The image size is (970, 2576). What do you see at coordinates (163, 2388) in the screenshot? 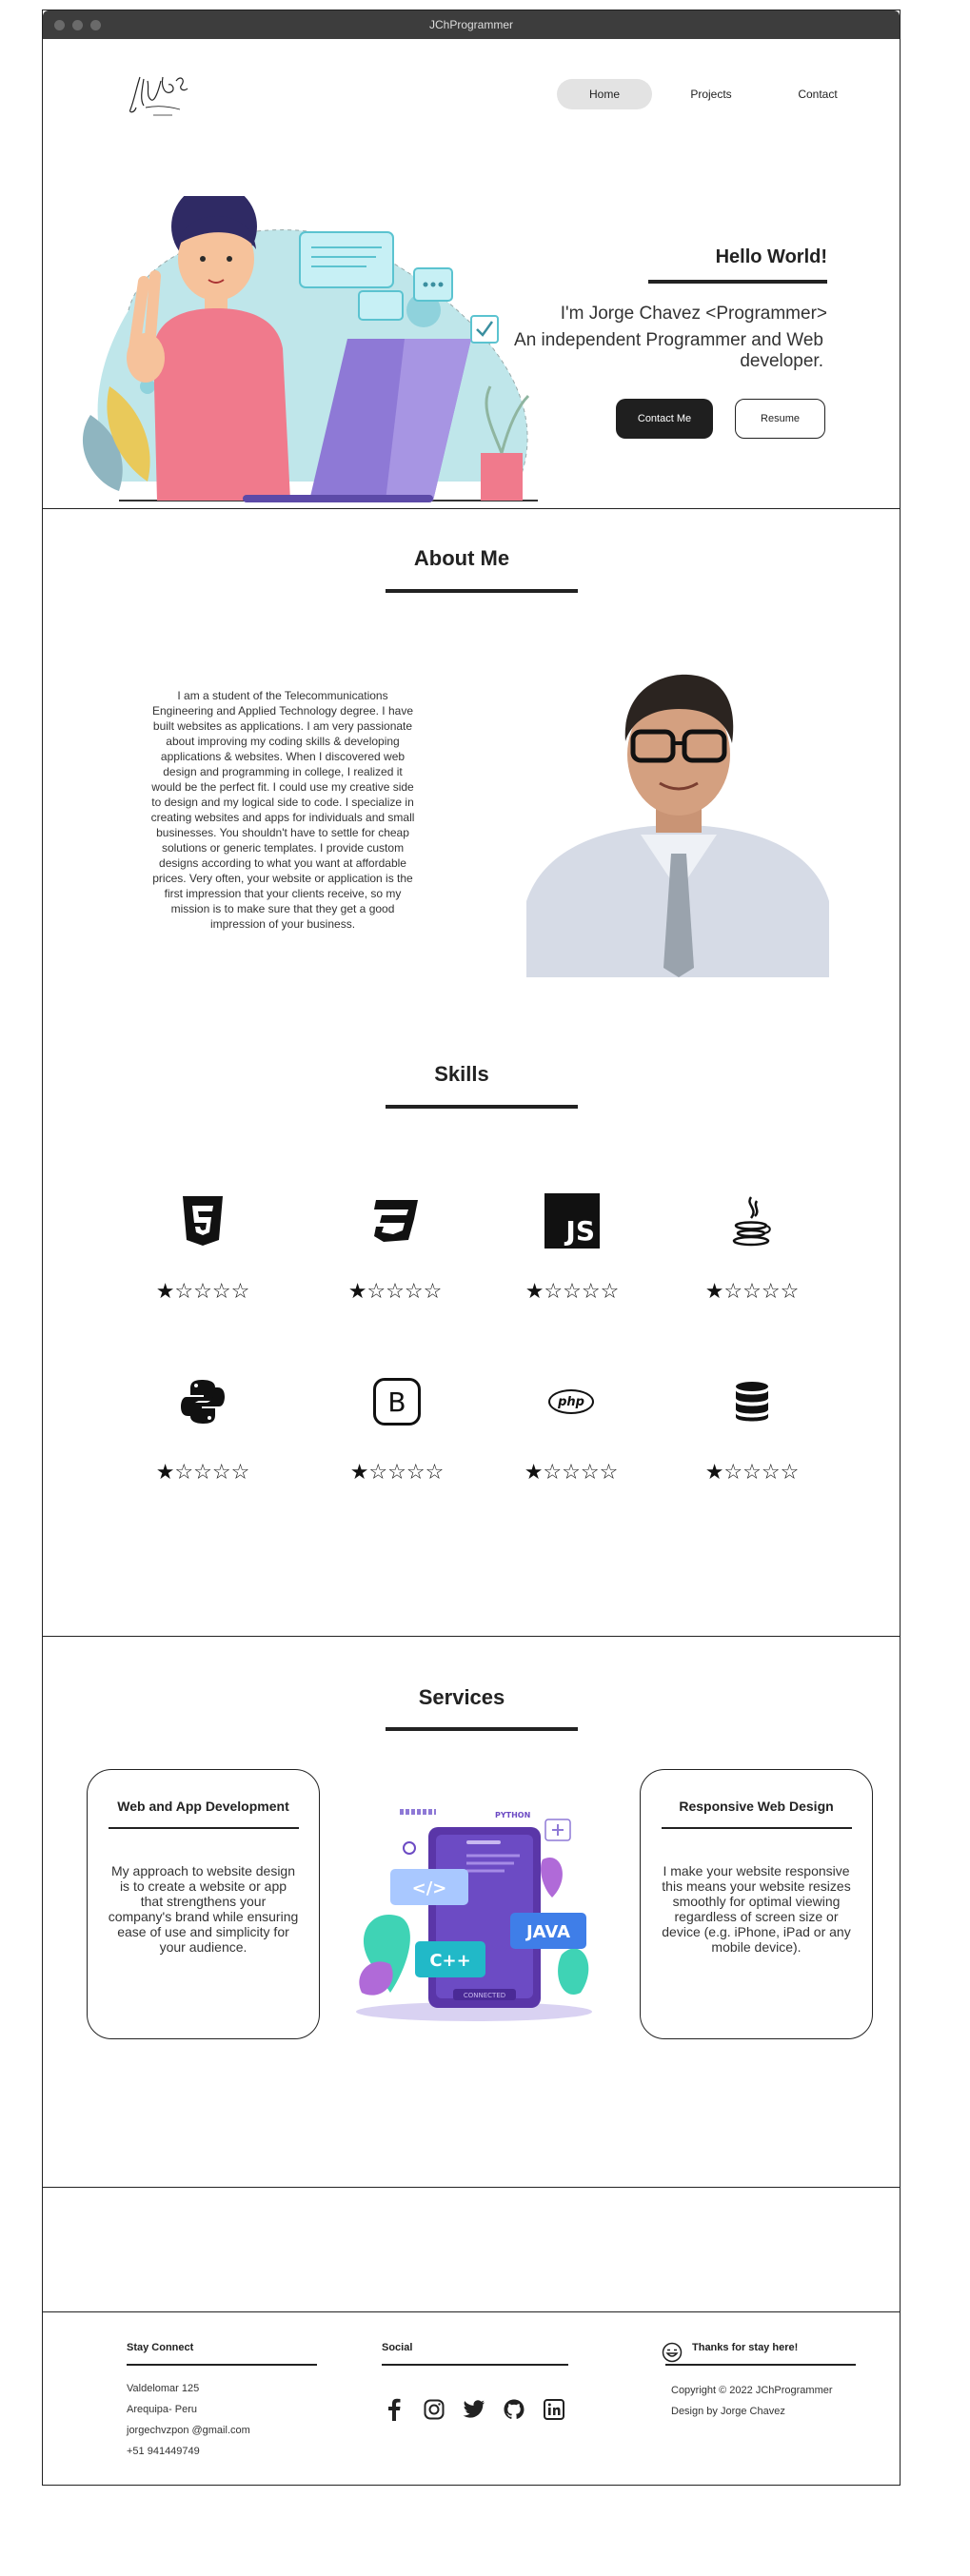
I see `footer-address: Valdelomar 125` at bounding box center [163, 2388].